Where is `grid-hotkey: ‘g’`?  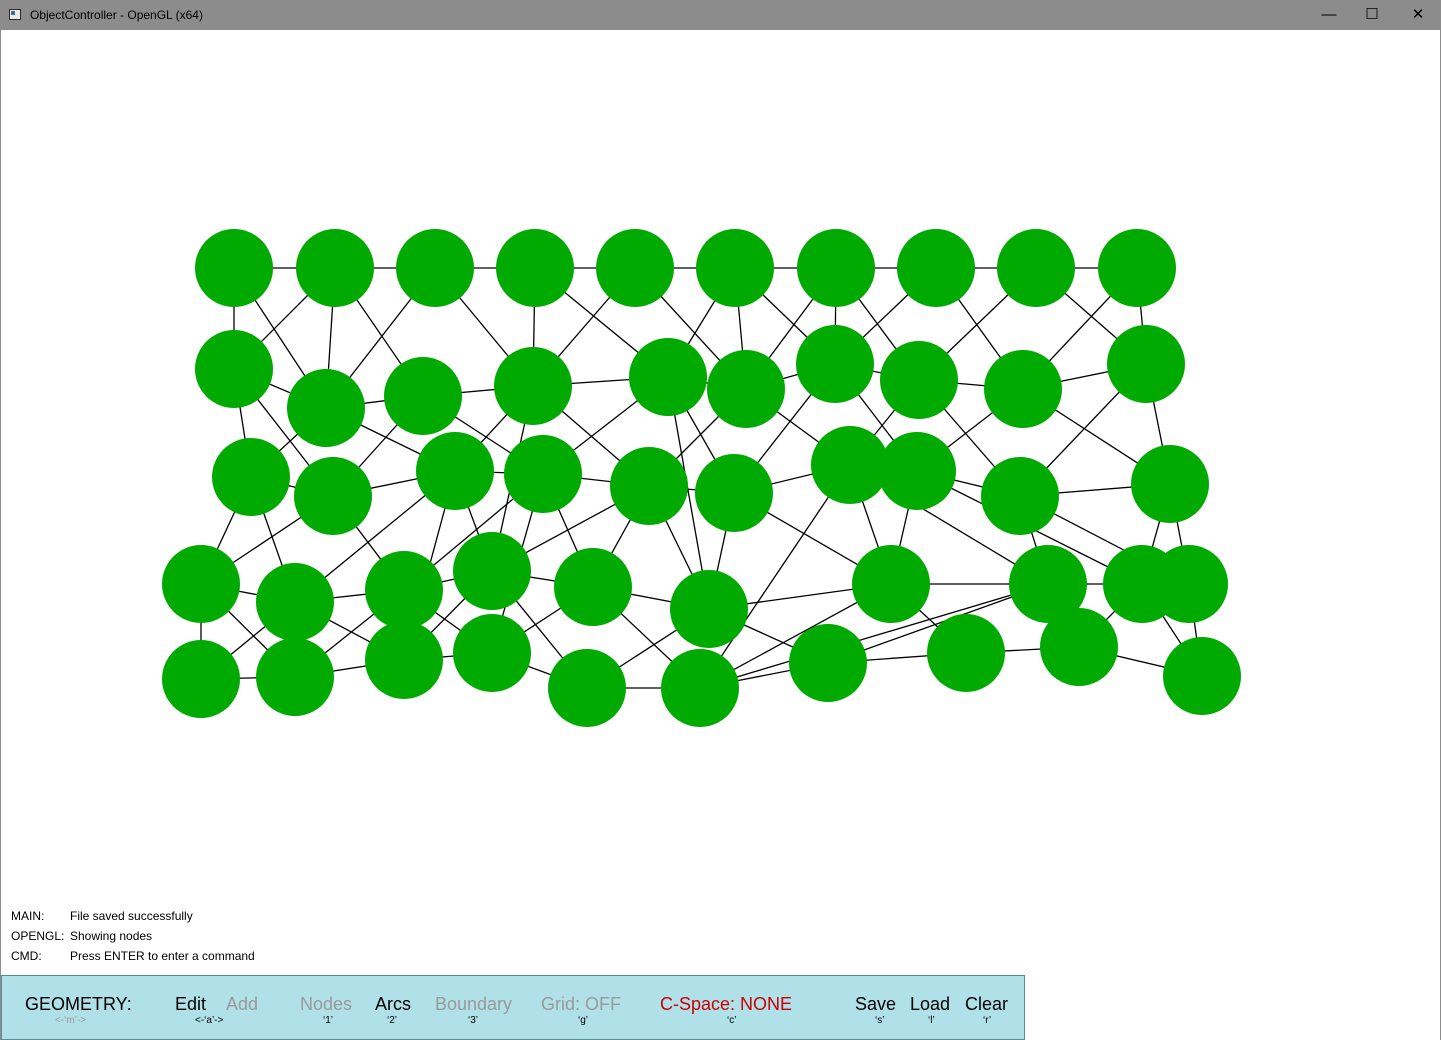
grid-hotkey: ‘g’ is located at coordinates (583, 1020).